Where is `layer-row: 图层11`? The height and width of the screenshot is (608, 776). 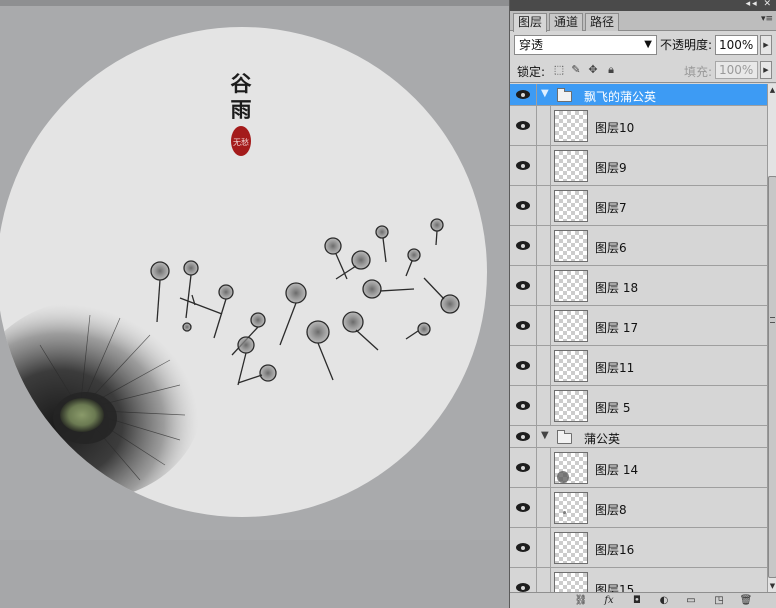
layer-row: 图层11 is located at coordinates (638, 366).